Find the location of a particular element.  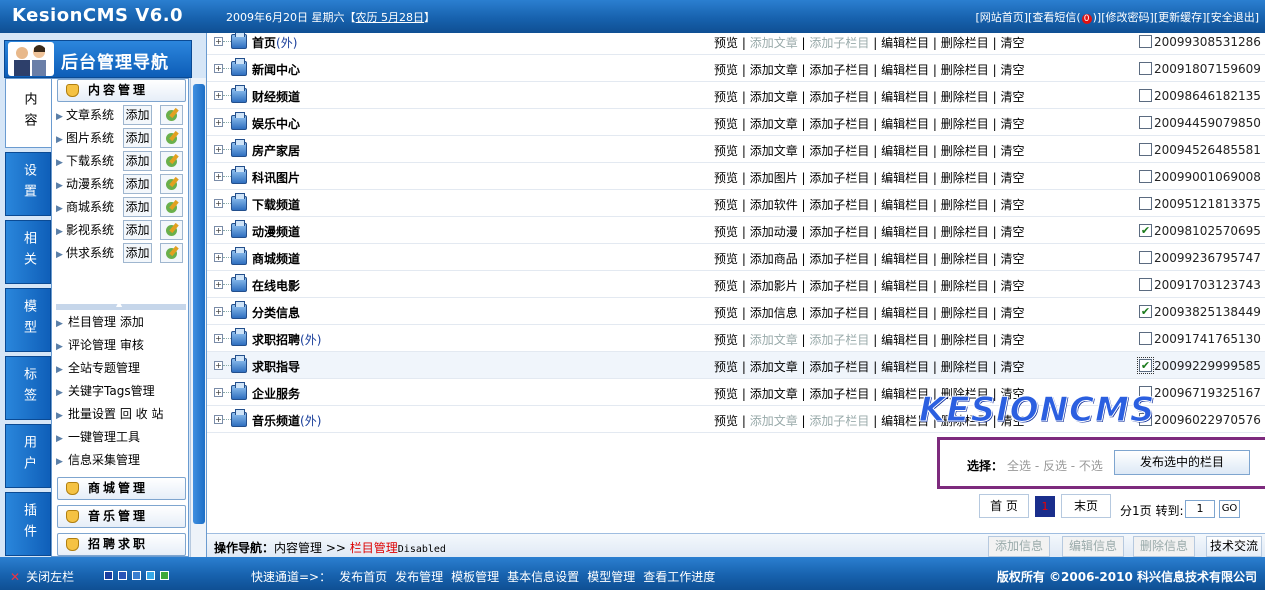

channel-name: 下载频道 is located at coordinates (276, 204).